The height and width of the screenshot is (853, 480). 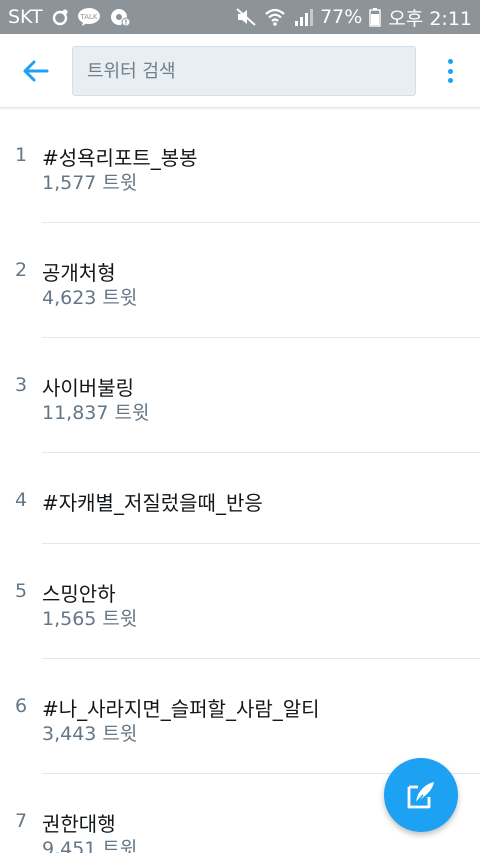 What do you see at coordinates (152, 503) in the screenshot?
I see `trend-name: #자캐별_저질렀을때_반응` at bounding box center [152, 503].